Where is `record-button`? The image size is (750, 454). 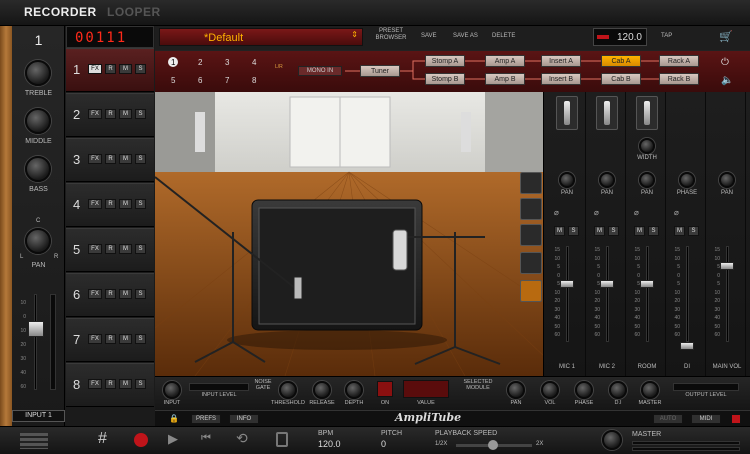
record-button is located at coordinates (141, 440).